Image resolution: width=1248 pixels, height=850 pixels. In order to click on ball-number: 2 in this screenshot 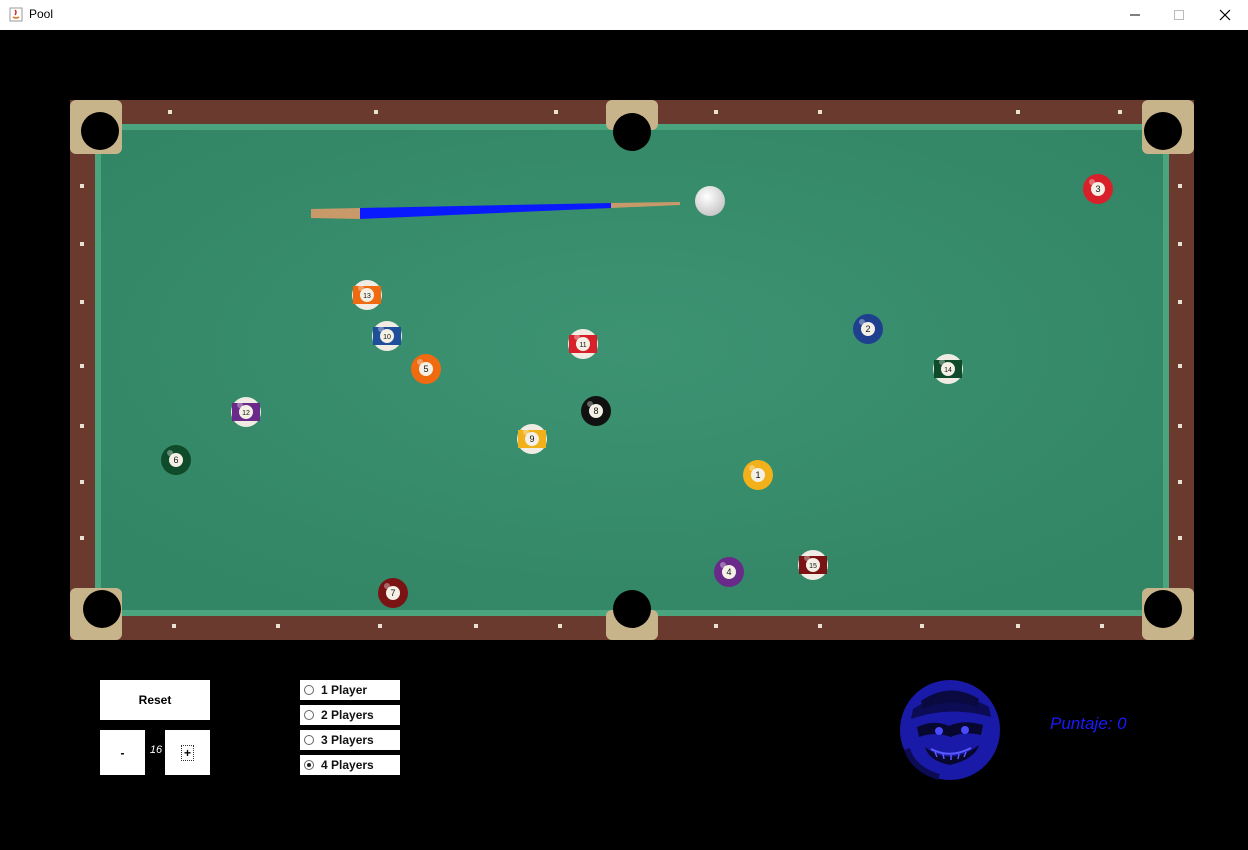, I will do `click(867, 329)`.